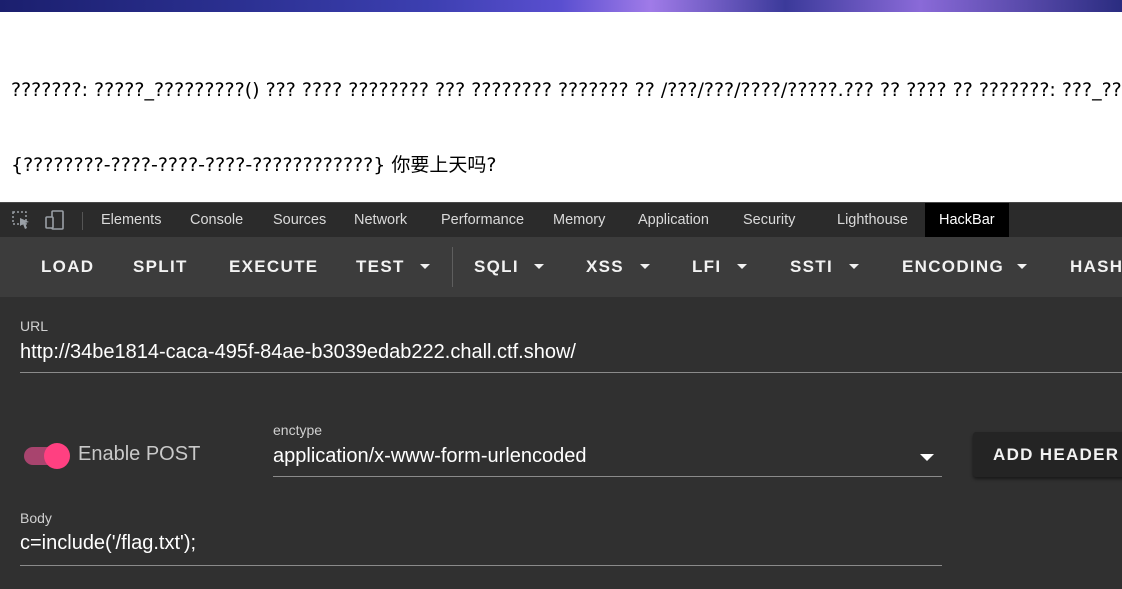 This screenshot has width=1122, height=589. What do you see at coordinates (160, 267) in the screenshot?
I see `split-button: SPLIT` at bounding box center [160, 267].